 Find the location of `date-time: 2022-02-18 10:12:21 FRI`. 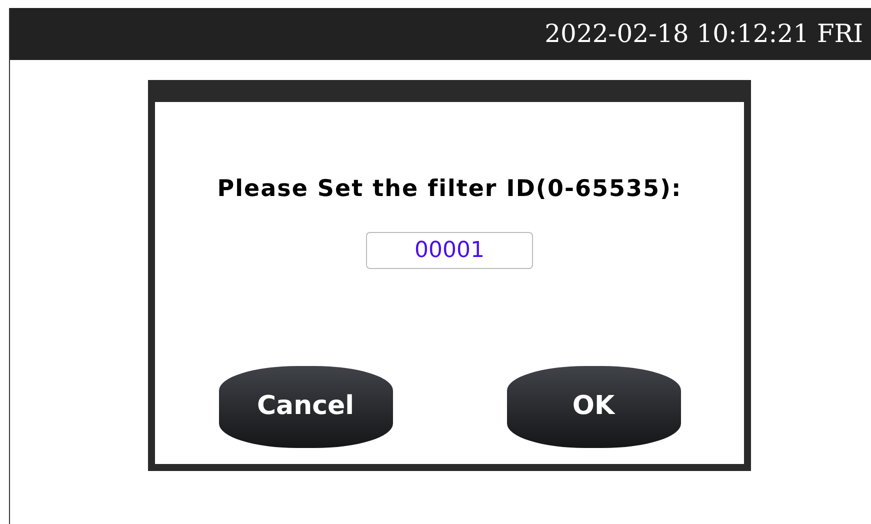

date-time: 2022-02-18 10:12:21 FRI is located at coordinates (703, 34).